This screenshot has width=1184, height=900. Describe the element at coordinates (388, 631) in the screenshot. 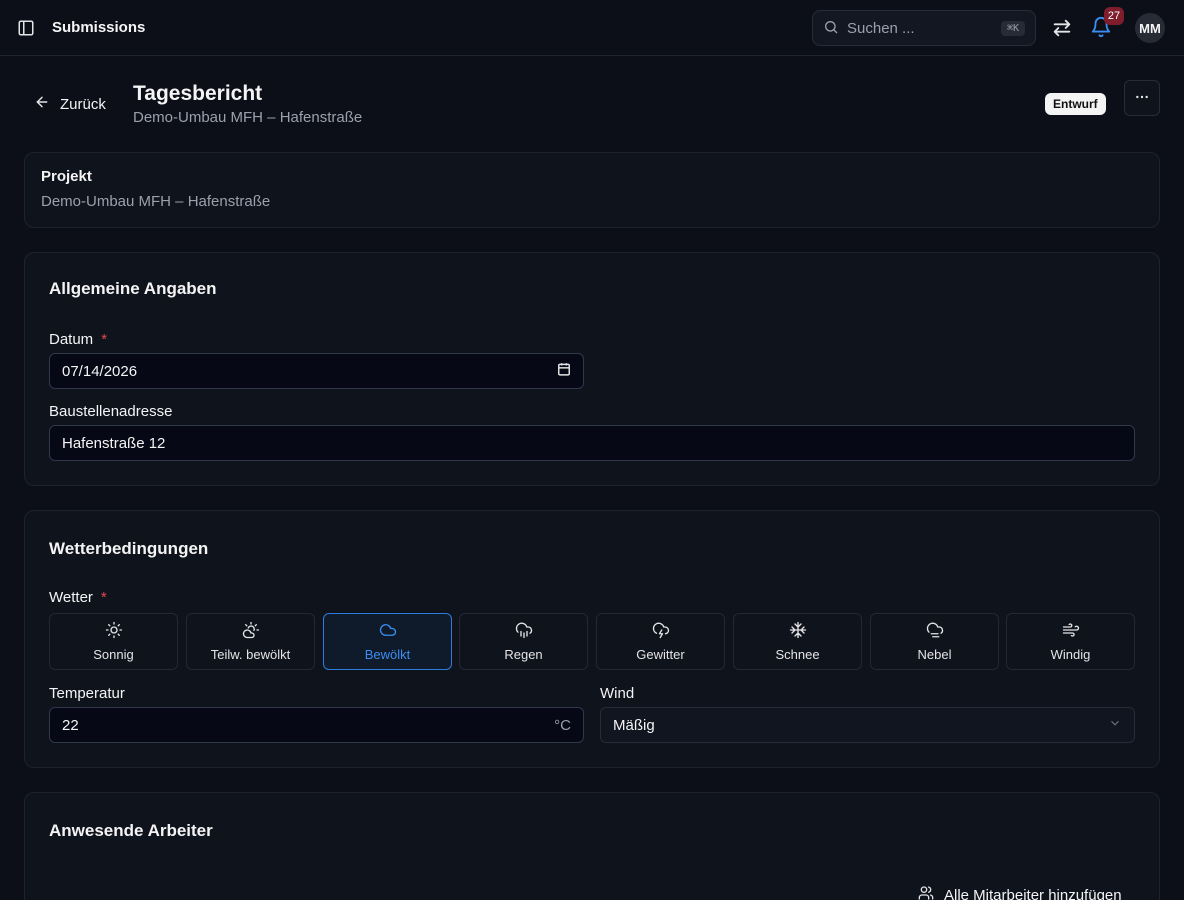

I see `cloud-icon` at that location.